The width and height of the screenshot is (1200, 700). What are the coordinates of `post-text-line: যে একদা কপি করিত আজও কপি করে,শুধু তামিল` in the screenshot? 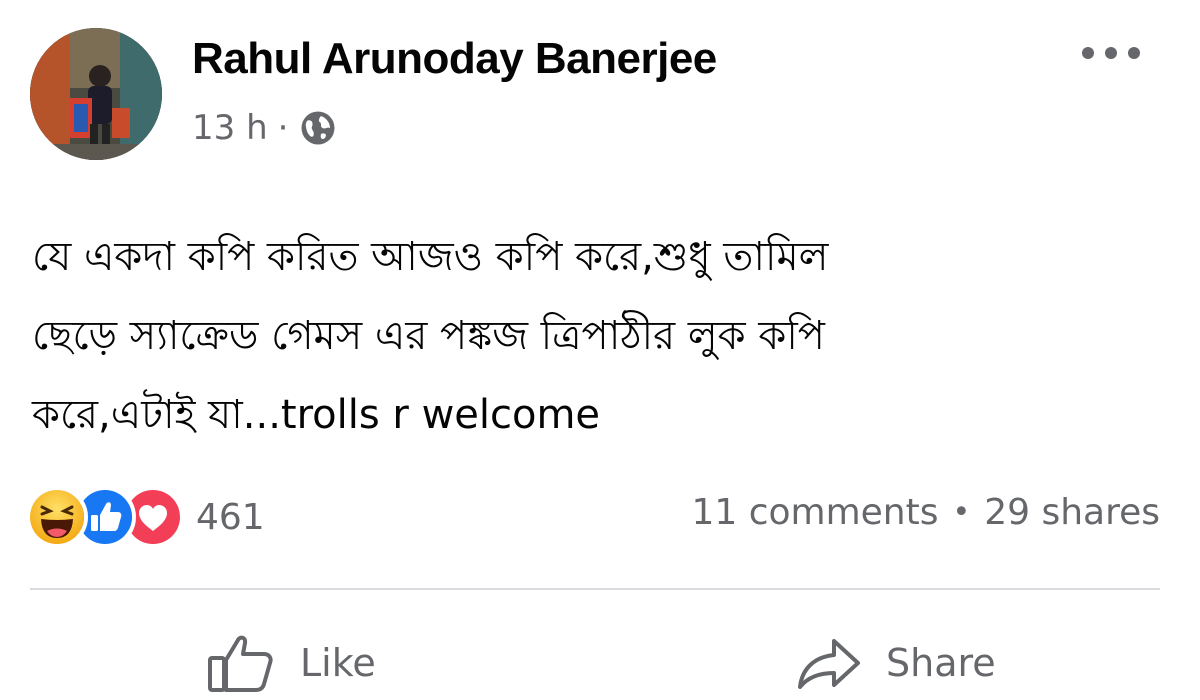 It's located at (430, 257).